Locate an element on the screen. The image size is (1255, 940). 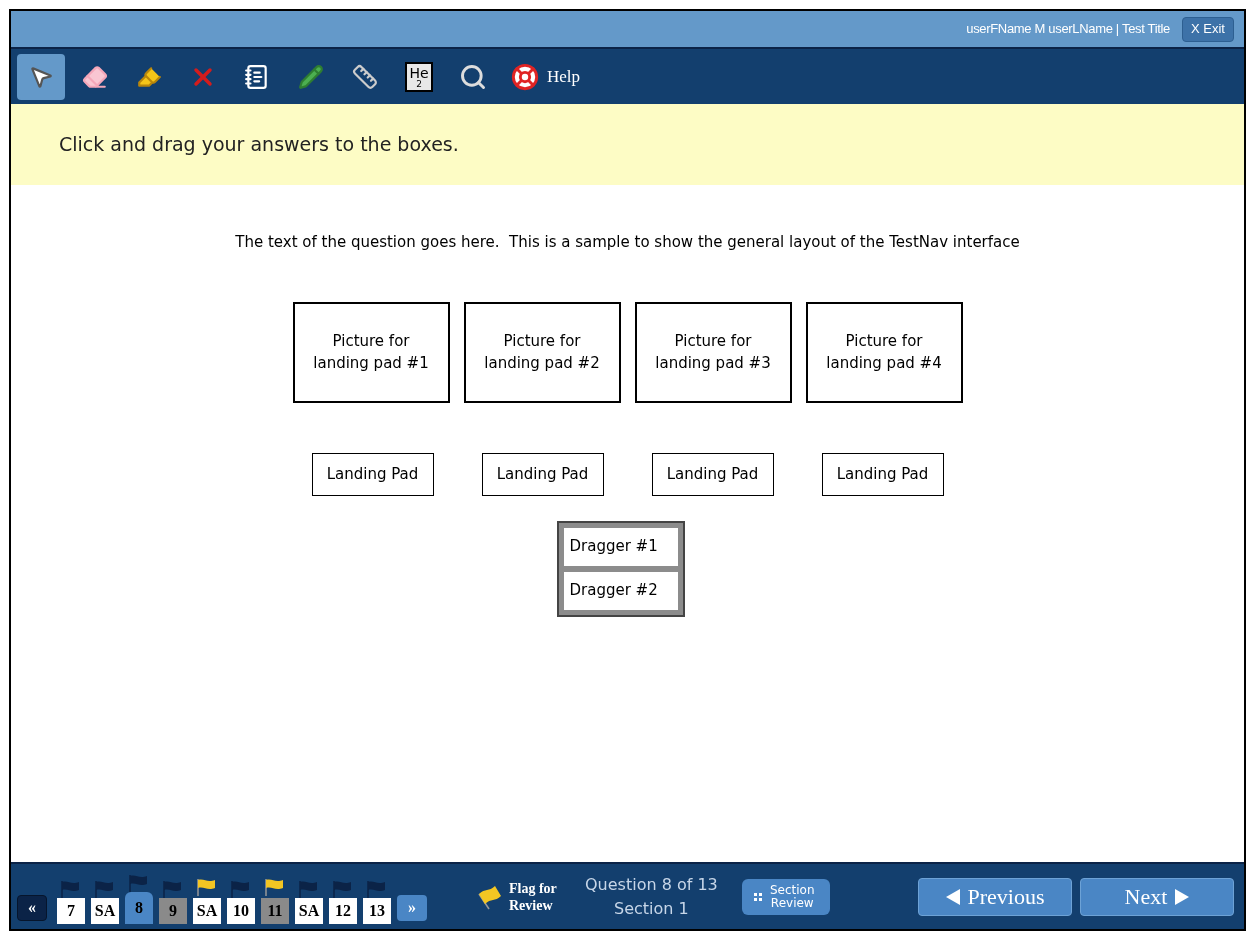
notepad-icon is located at coordinates (257, 76).